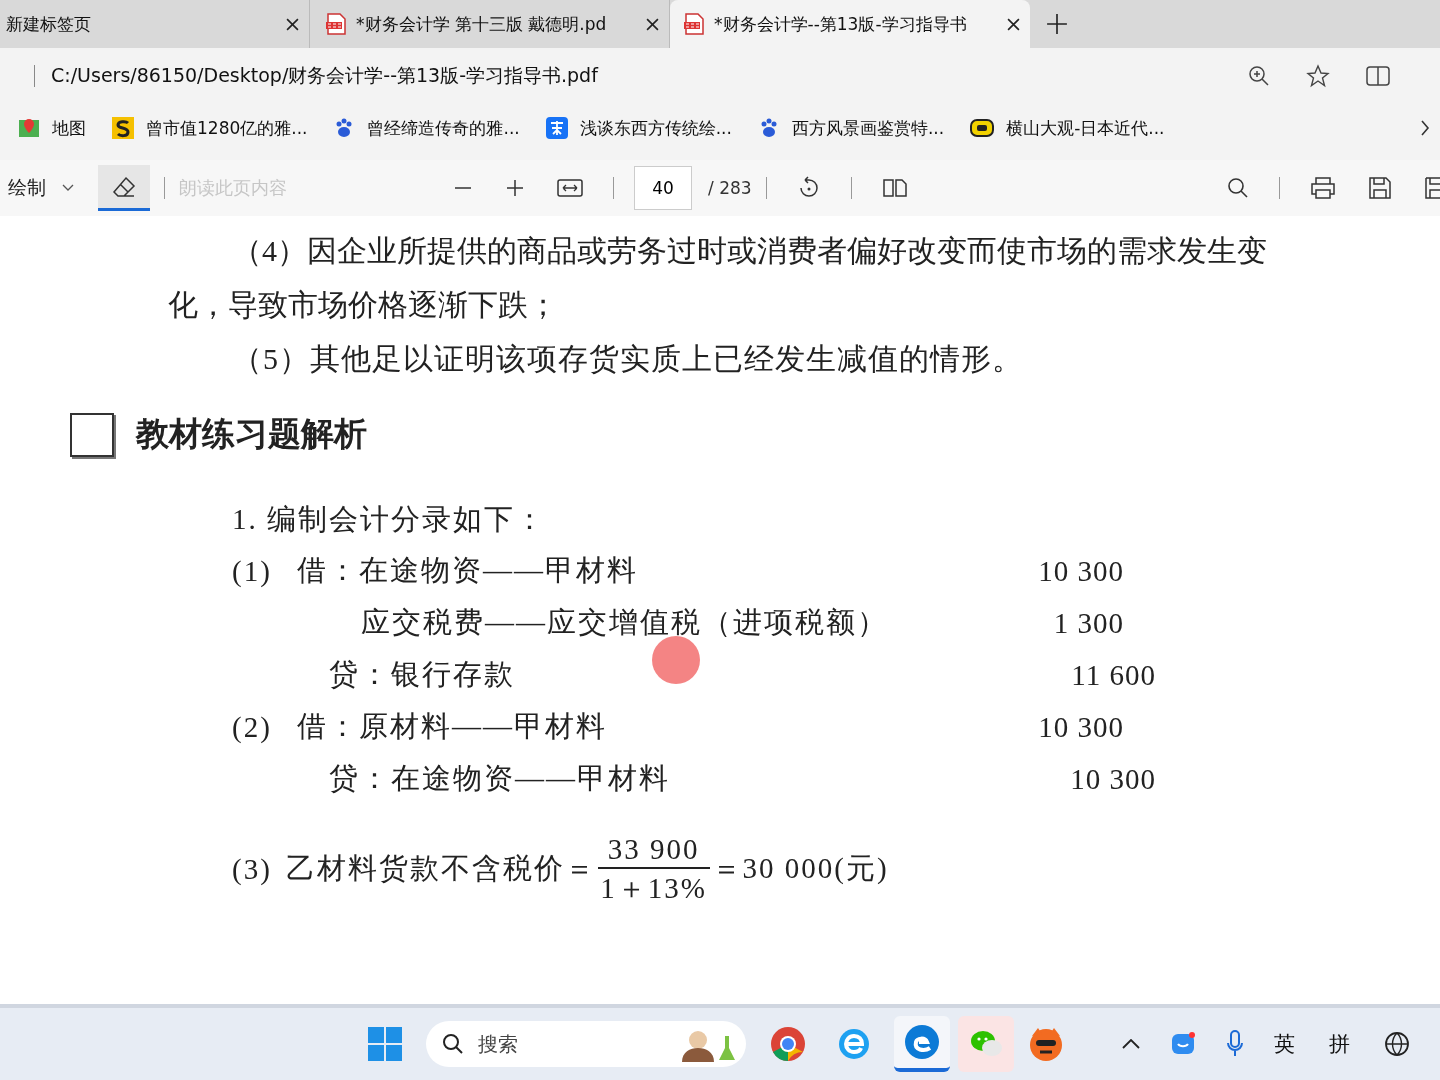  What do you see at coordinates (52, 128) in the screenshot?
I see `bookmark-link: 地图` at bounding box center [52, 128].